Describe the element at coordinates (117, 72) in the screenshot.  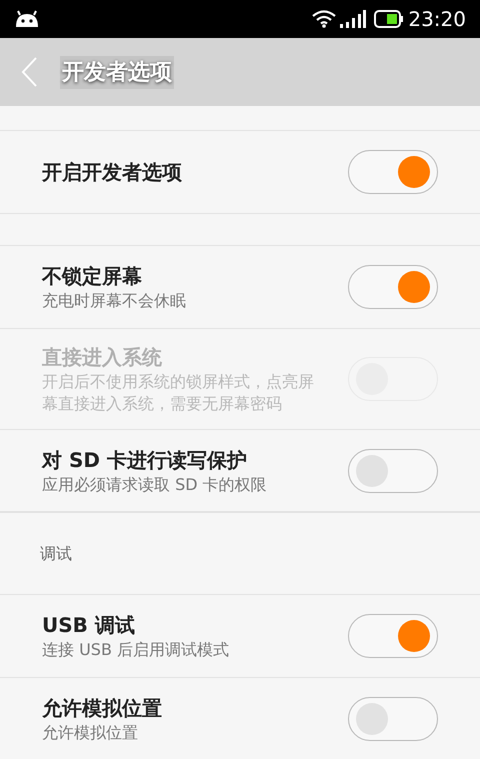
I see `page-title: 开发者选项` at that location.